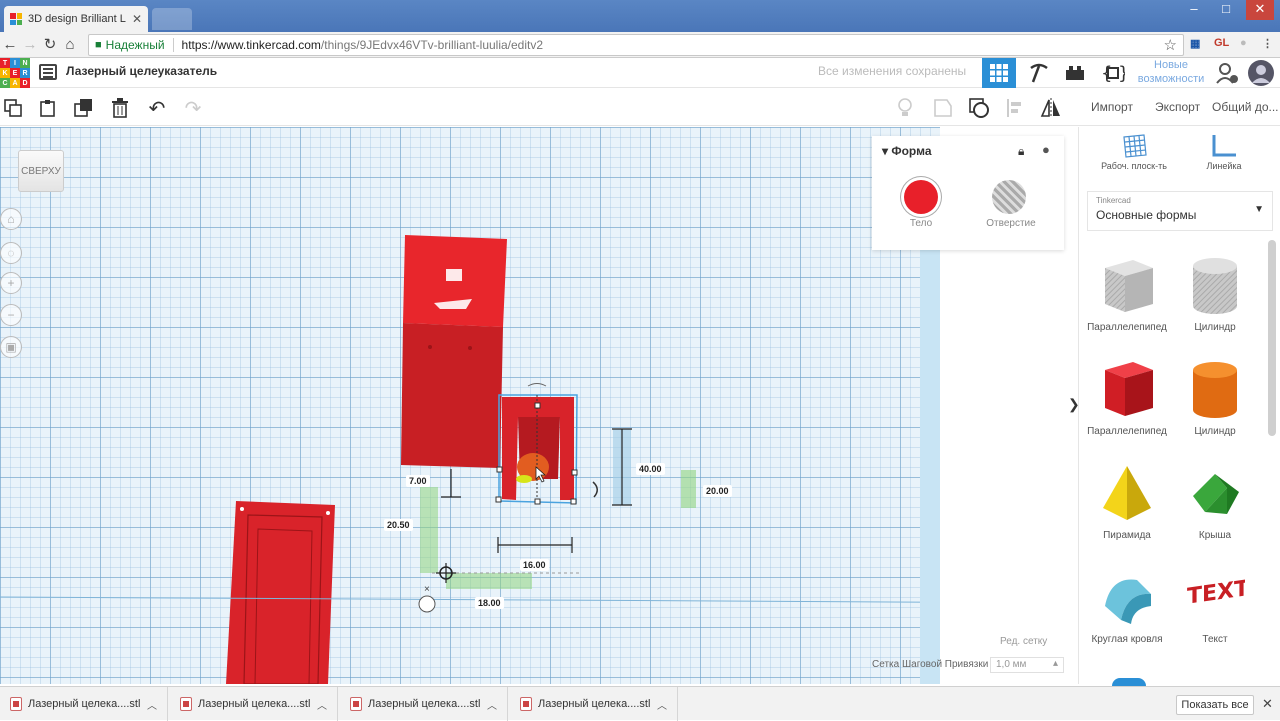 This screenshot has height=721, width=1280. What do you see at coordinates (84, 108) in the screenshot?
I see `duplicate-icon` at bounding box center [84, 108].